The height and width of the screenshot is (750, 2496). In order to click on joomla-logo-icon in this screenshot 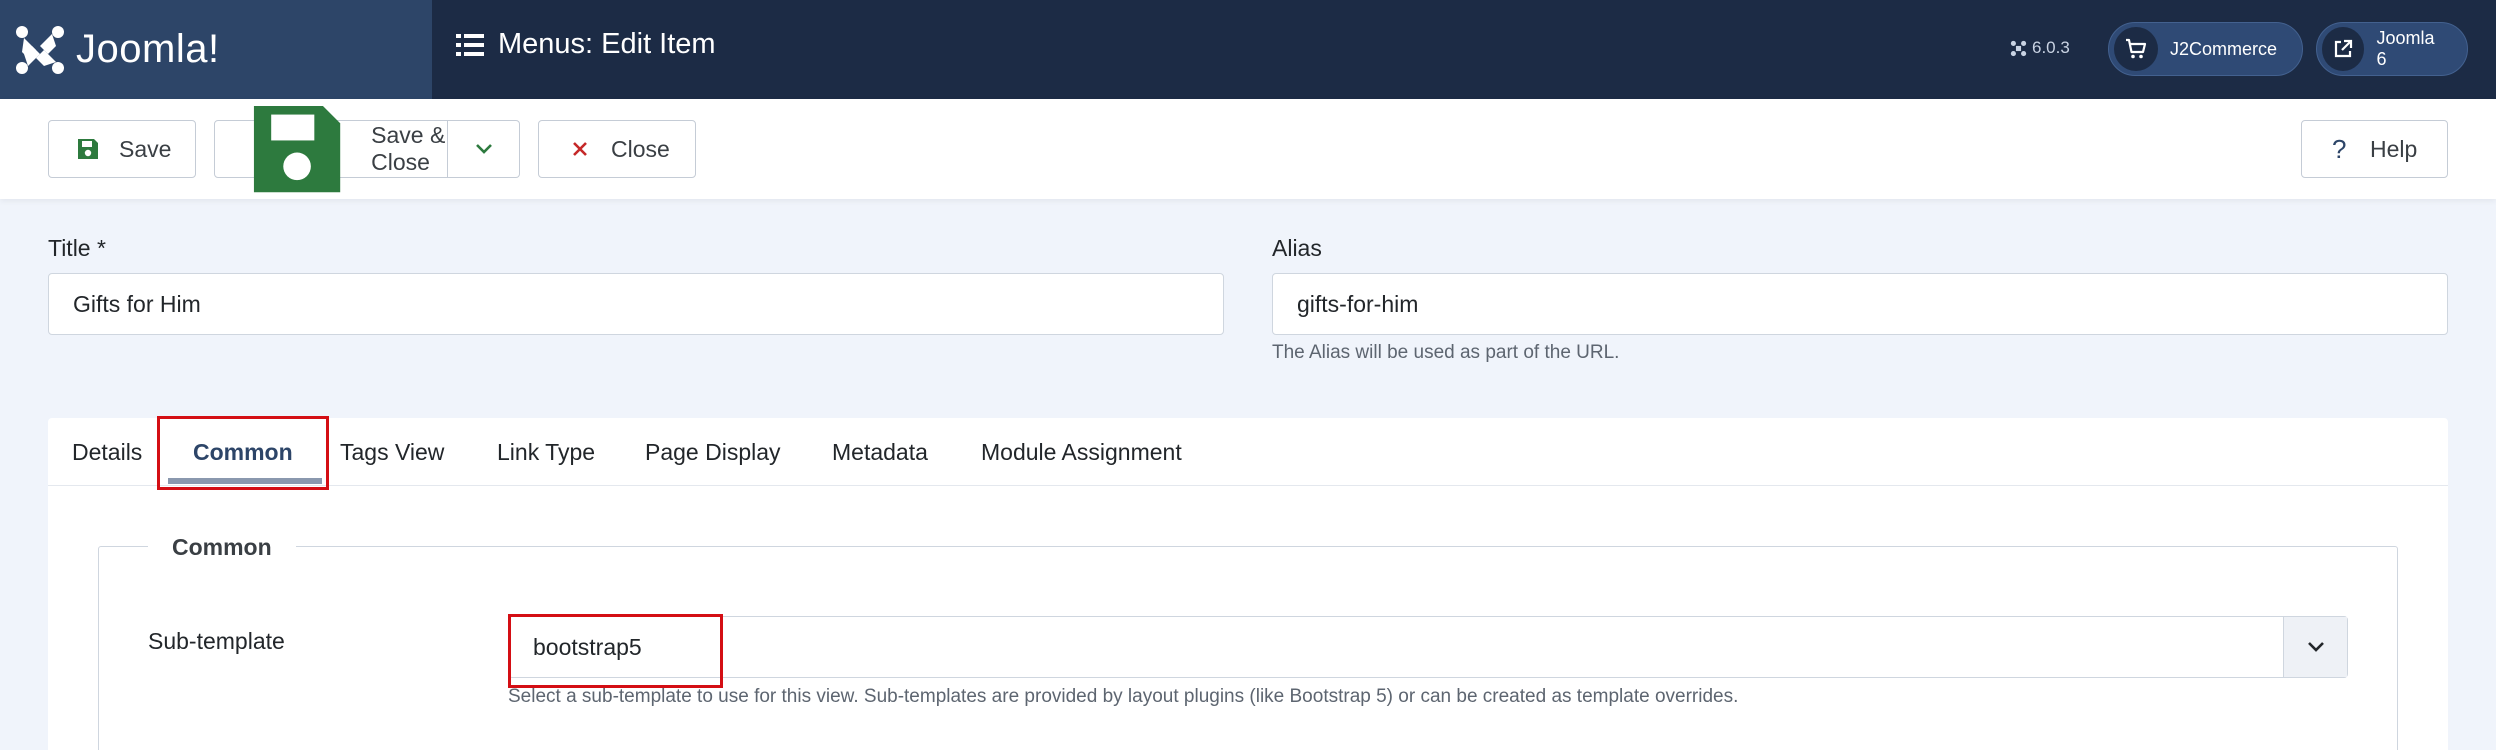, I will do `click(40, 49)`.